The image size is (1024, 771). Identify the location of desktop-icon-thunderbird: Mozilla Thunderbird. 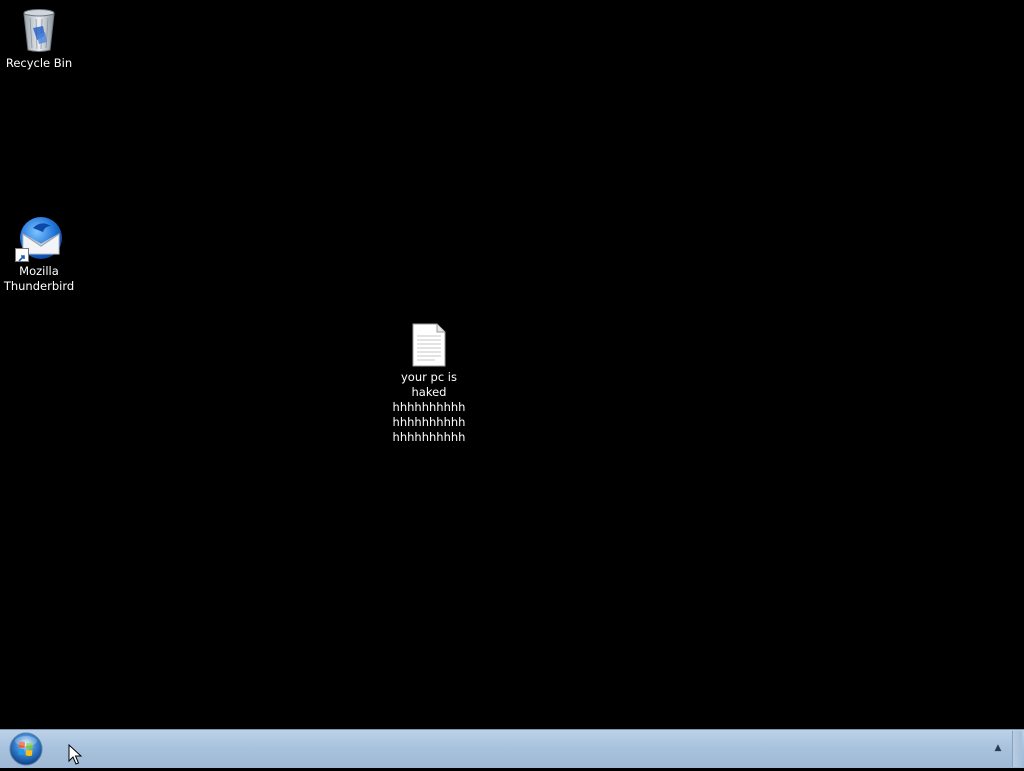
(39, 254).